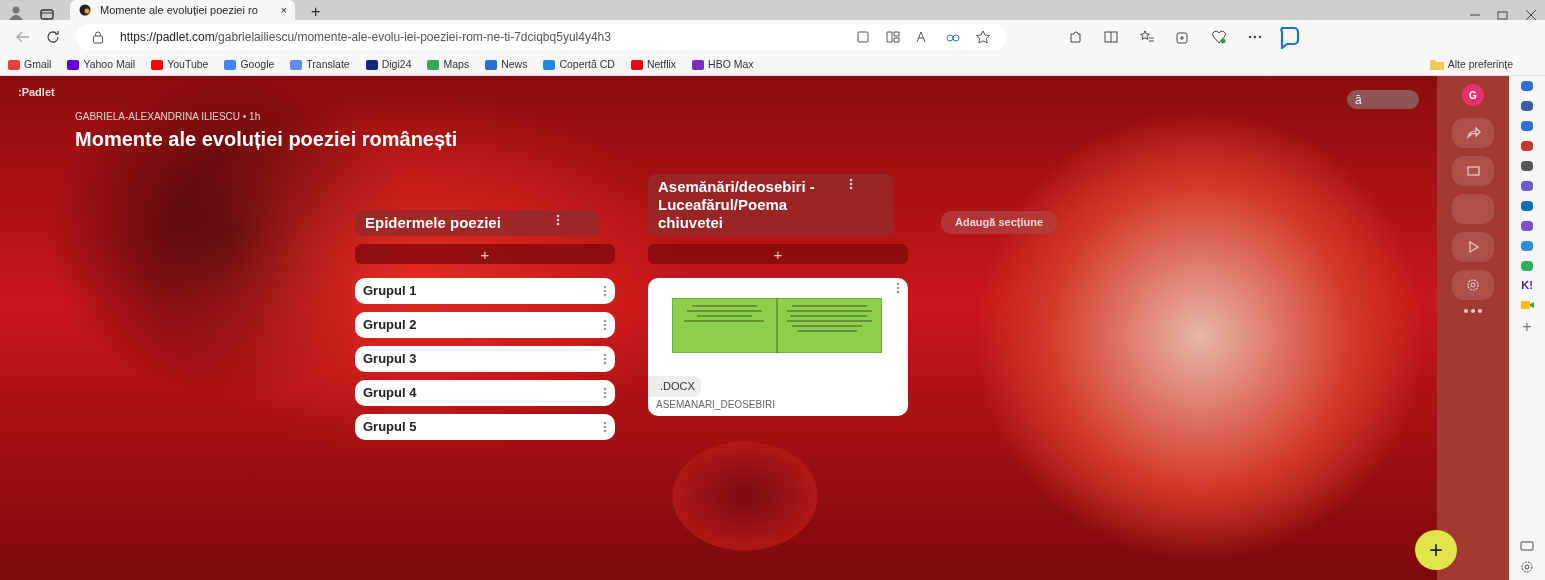 Image resolution: width=1545 pixels, height=580 pixels. What do you see at coordinates (283, 10) in the screenshot?
I see `tab-close: ×` at bounding box center [283, 10].